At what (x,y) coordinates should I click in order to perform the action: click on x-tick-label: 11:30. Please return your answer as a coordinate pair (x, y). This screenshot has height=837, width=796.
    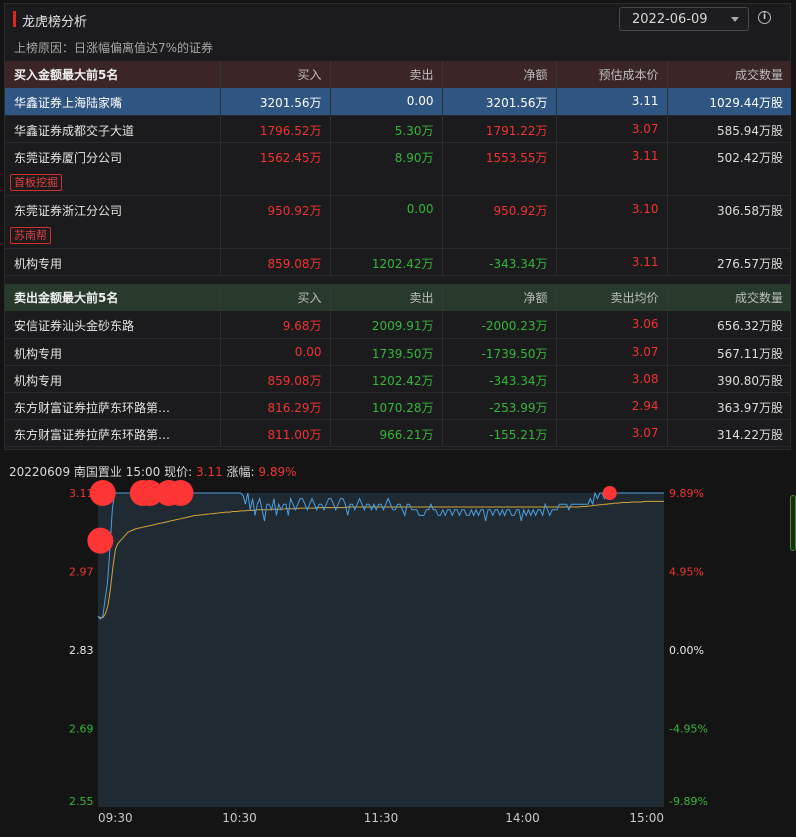
    Looking at the image, I should click on (381, 818).